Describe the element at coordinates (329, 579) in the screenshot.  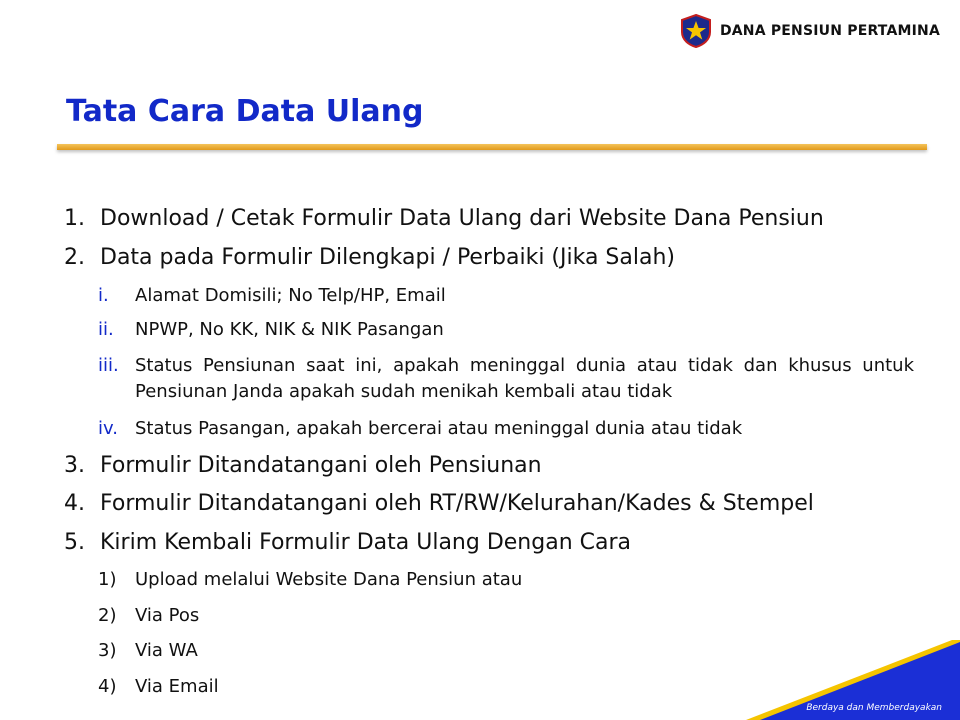
I see `sub-item-text: Upload melalui Website Dana Pensiun atau` at that location.